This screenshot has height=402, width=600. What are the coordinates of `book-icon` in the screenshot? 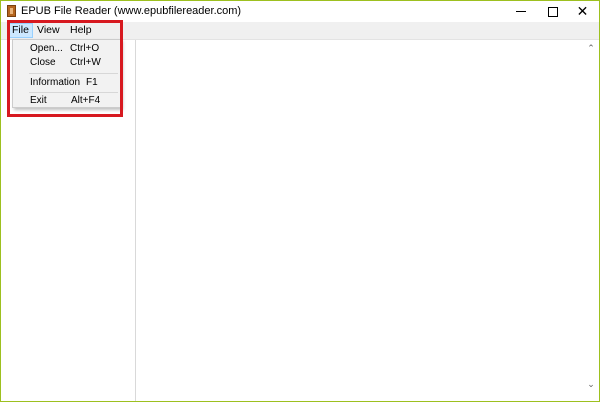 It's located at (11, 11).